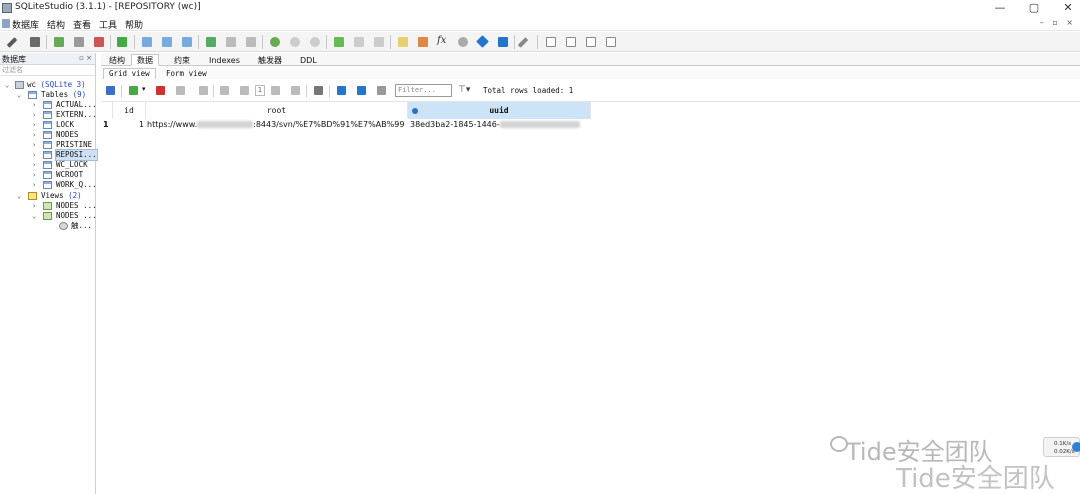 The height and width of the screenshot is (494, 1080). I want to click on db-filter-input: 过滤名, so click(47, 70).